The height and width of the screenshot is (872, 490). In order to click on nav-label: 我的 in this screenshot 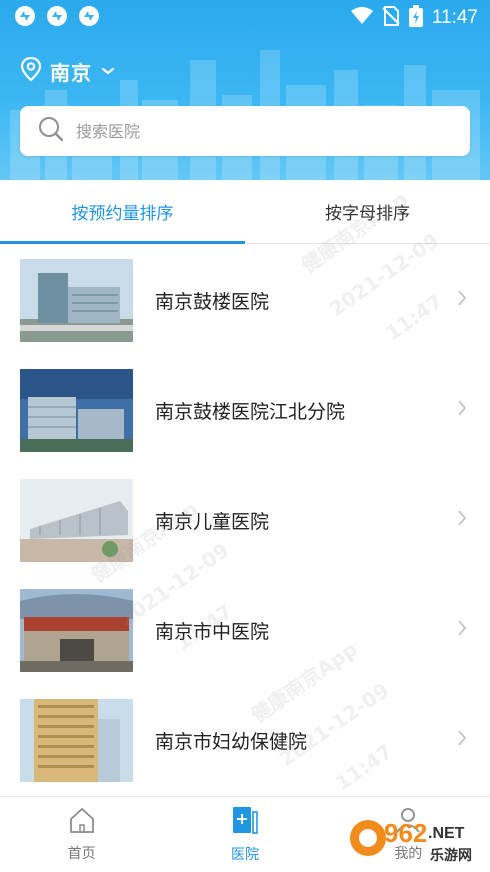, I will do `click(408, 853)`.